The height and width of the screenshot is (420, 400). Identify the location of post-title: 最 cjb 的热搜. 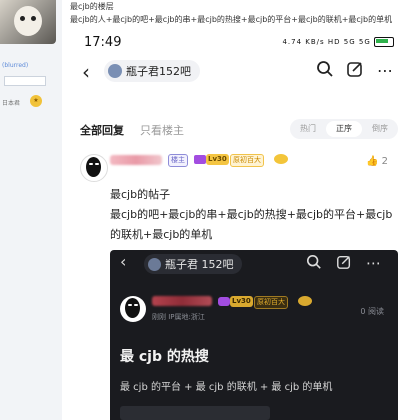
(164, 357).